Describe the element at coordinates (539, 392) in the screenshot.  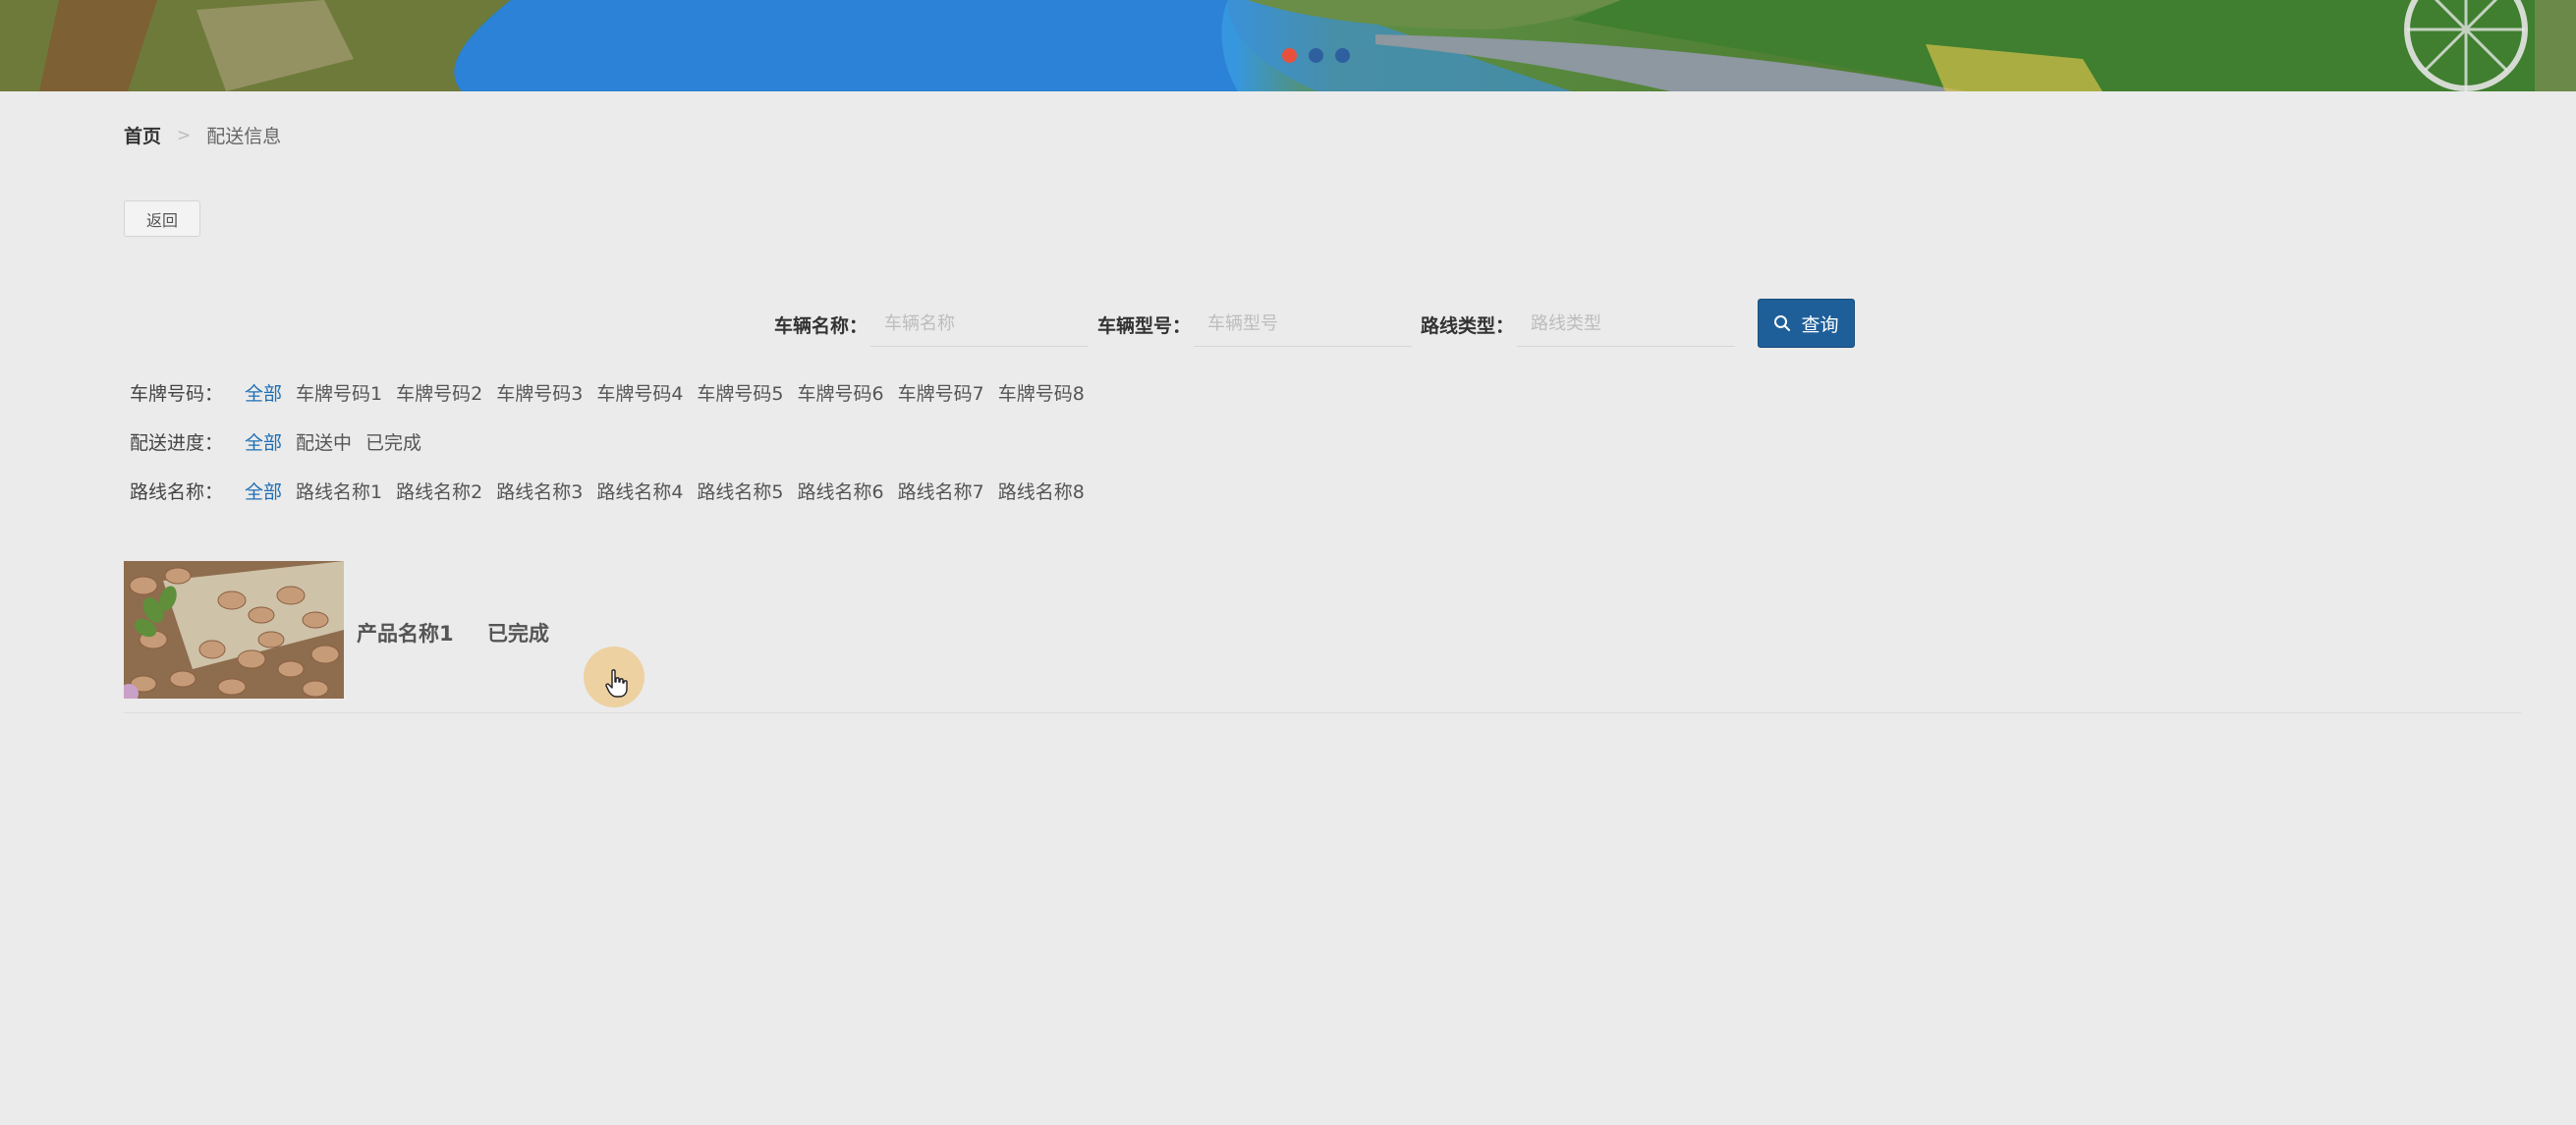
I see `filter-option: 车牌号码3` at that location.